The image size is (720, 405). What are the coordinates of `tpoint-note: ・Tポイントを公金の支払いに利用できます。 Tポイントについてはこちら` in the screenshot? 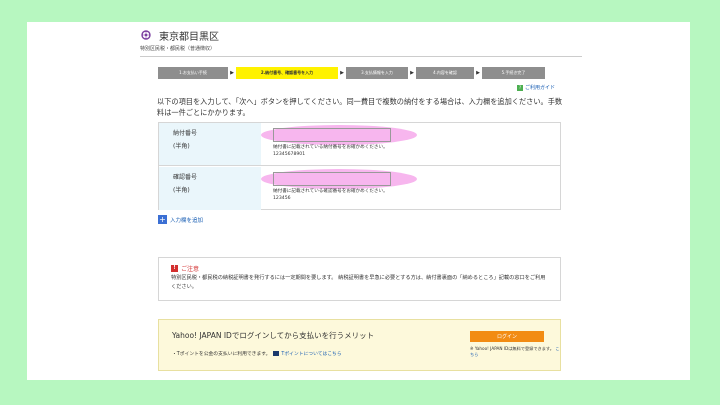 It's located at (257, 353).